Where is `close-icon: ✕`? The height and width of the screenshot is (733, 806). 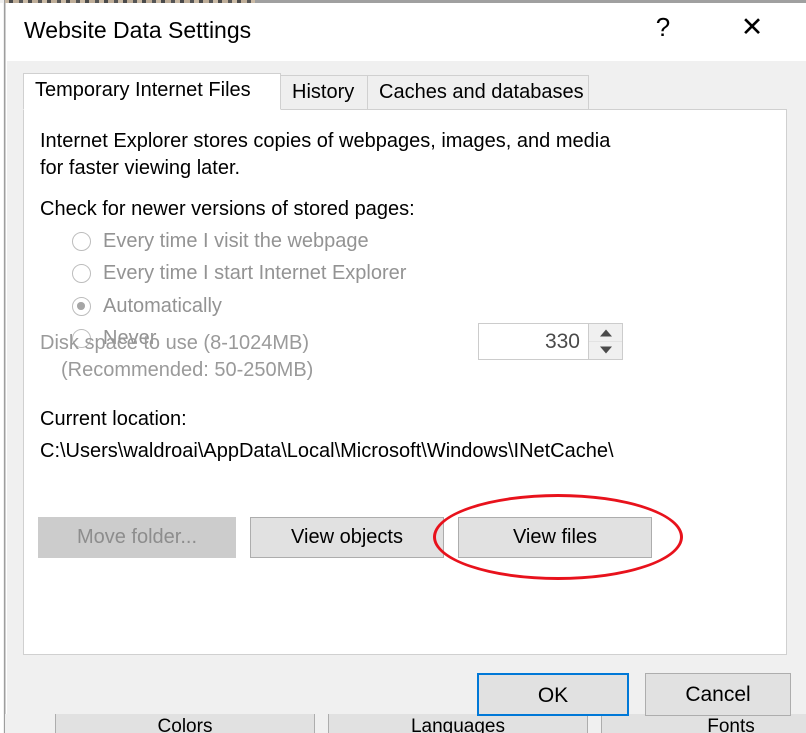
close-icon: ✕ is located at coordinates (752, 27).